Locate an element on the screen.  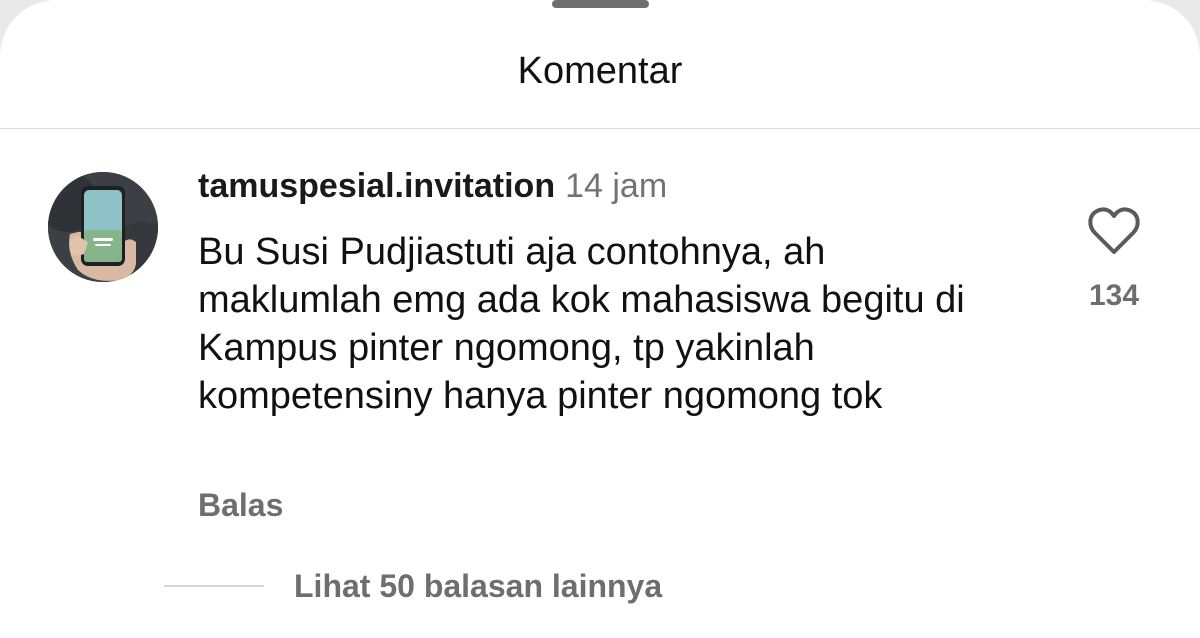
view-replies-label: Lihat 50 balasan lainnya is located at coordinates (478, 586).